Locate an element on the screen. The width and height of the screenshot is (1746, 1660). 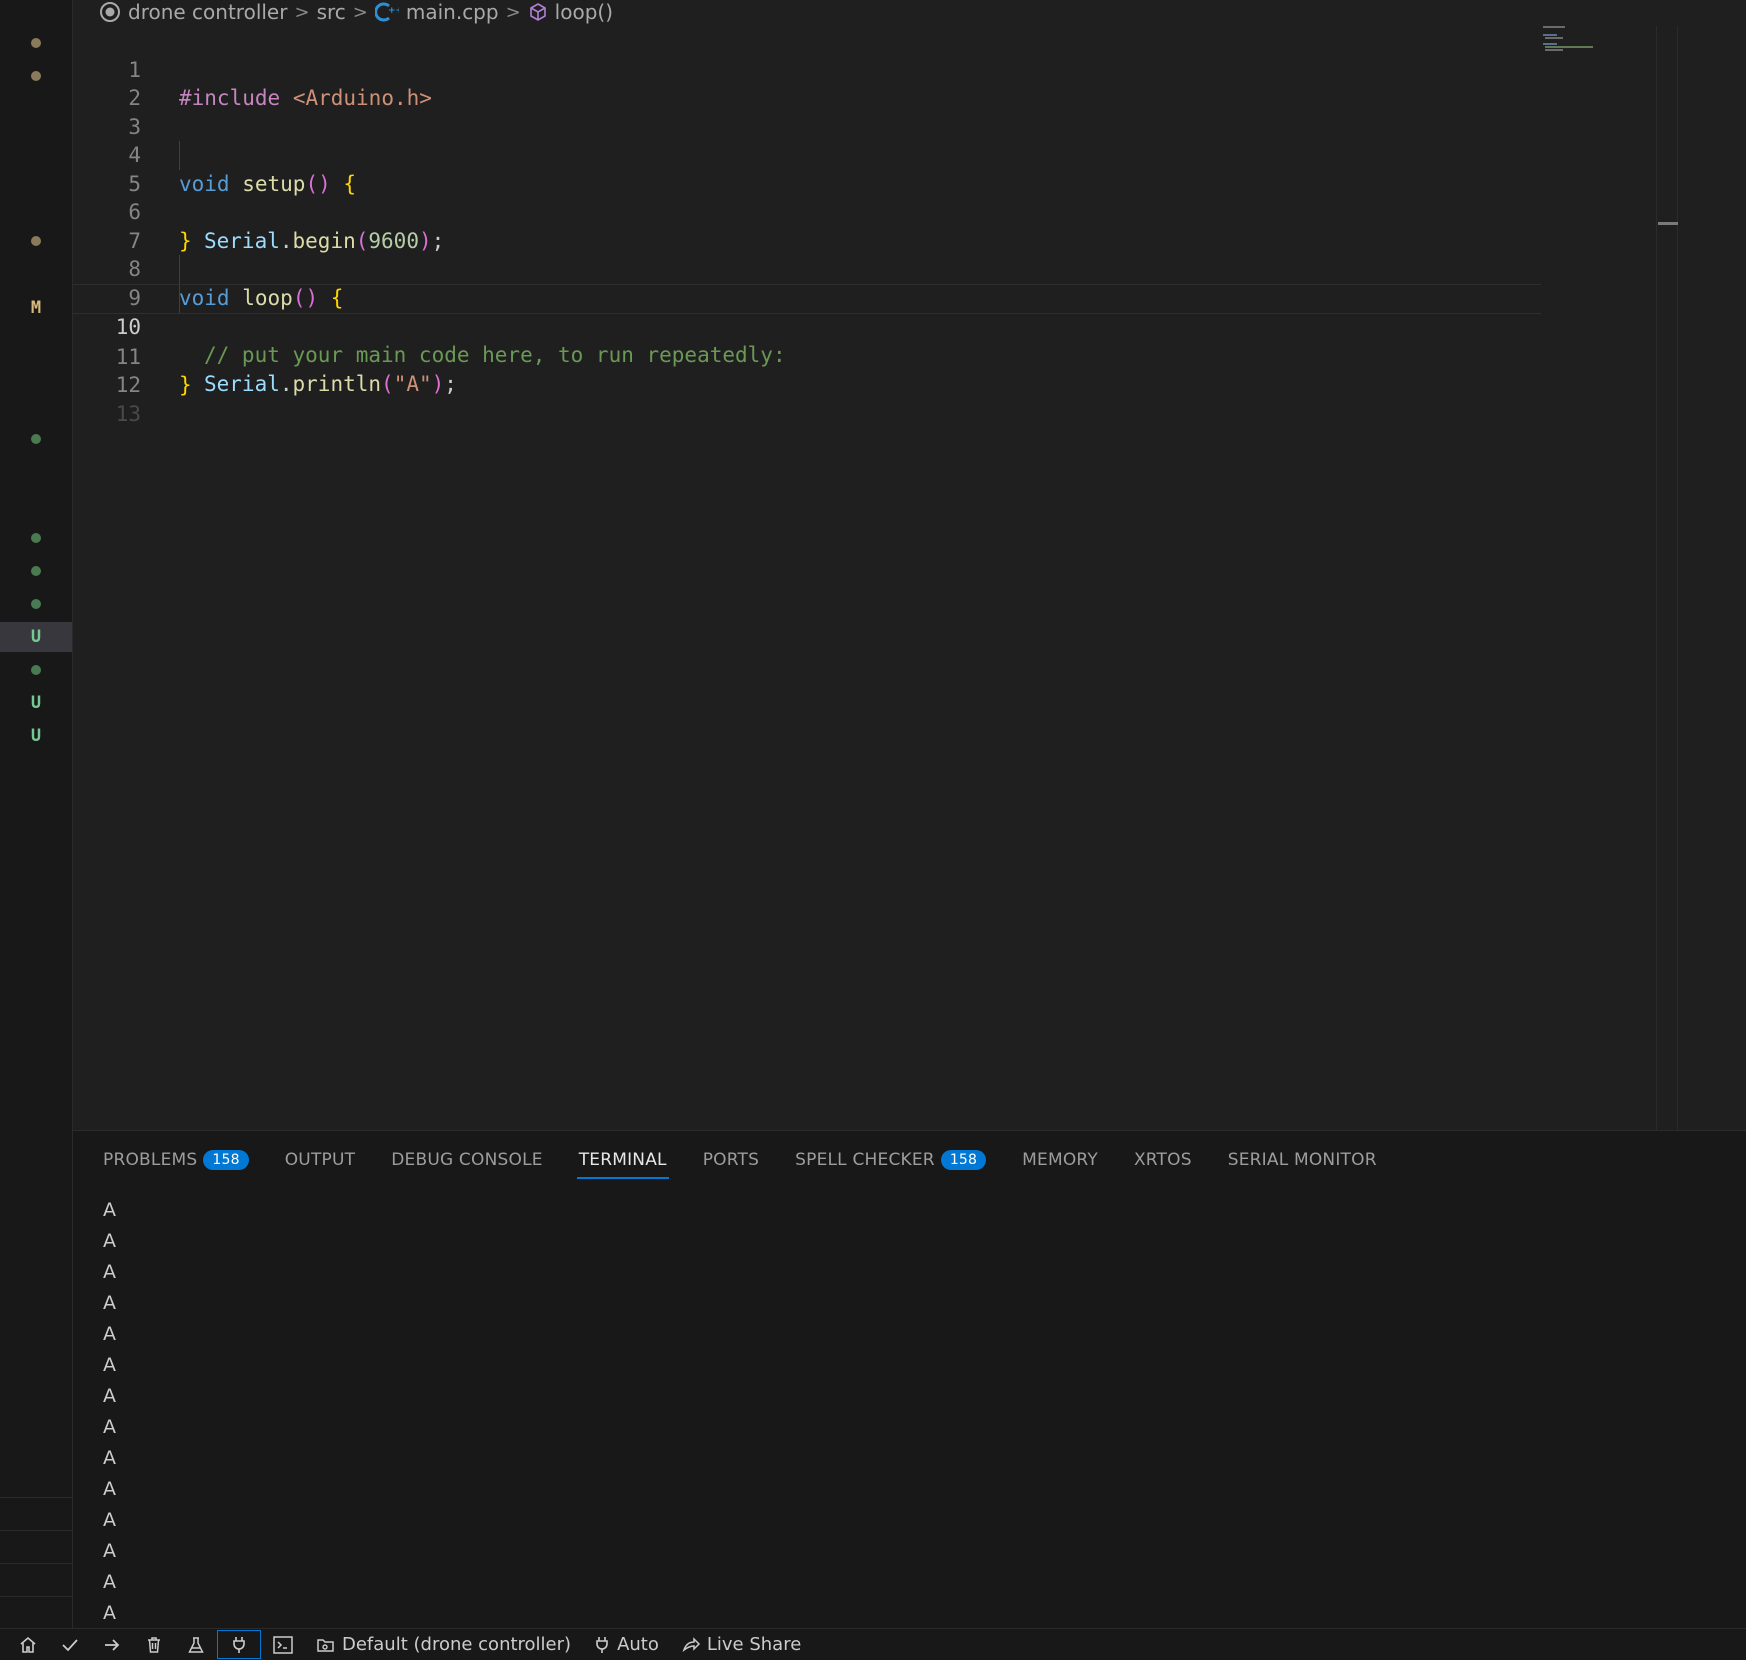
live-share-button: Live Share is located at coordinates (741, 1644).